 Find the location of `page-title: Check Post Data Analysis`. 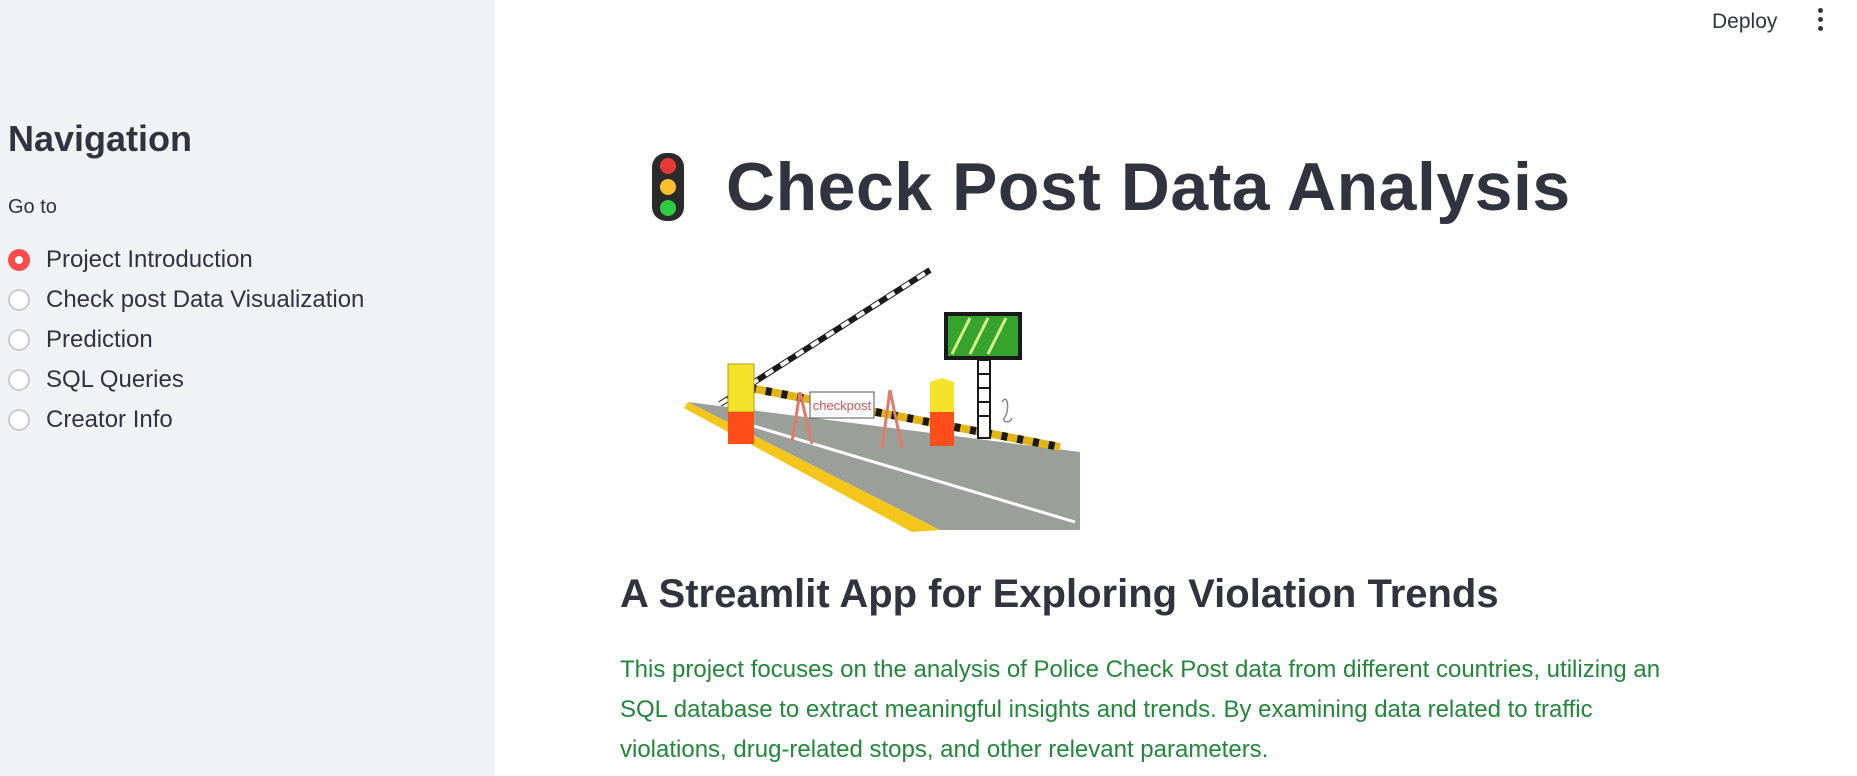

page-title: Check Post Data Analysis is located at coordinates (1148, 187).